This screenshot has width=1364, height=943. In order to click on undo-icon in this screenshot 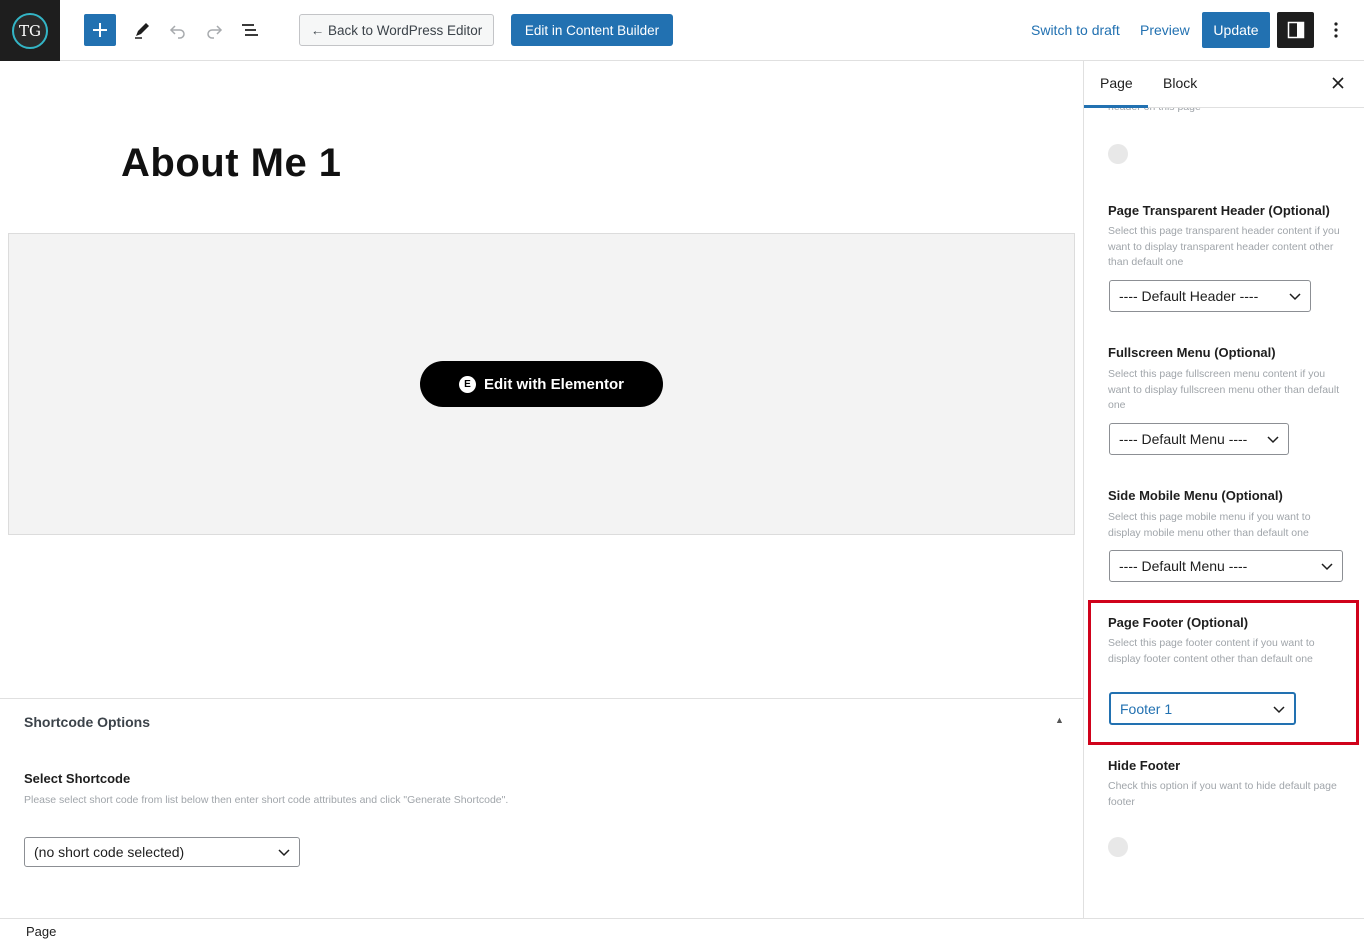, I will do `click(177, 32)`.